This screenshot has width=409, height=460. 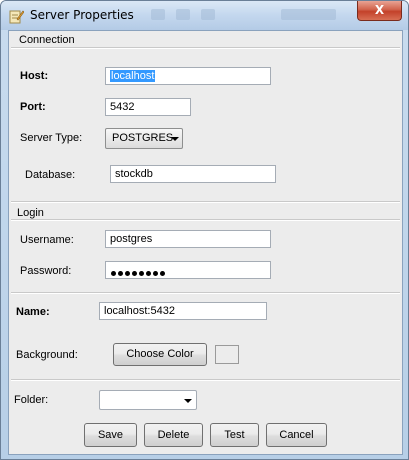 What do you see at coordinates (173, 435) in the screenshot?
I see `delete-button: Delete` at bounding box center [173, 435].